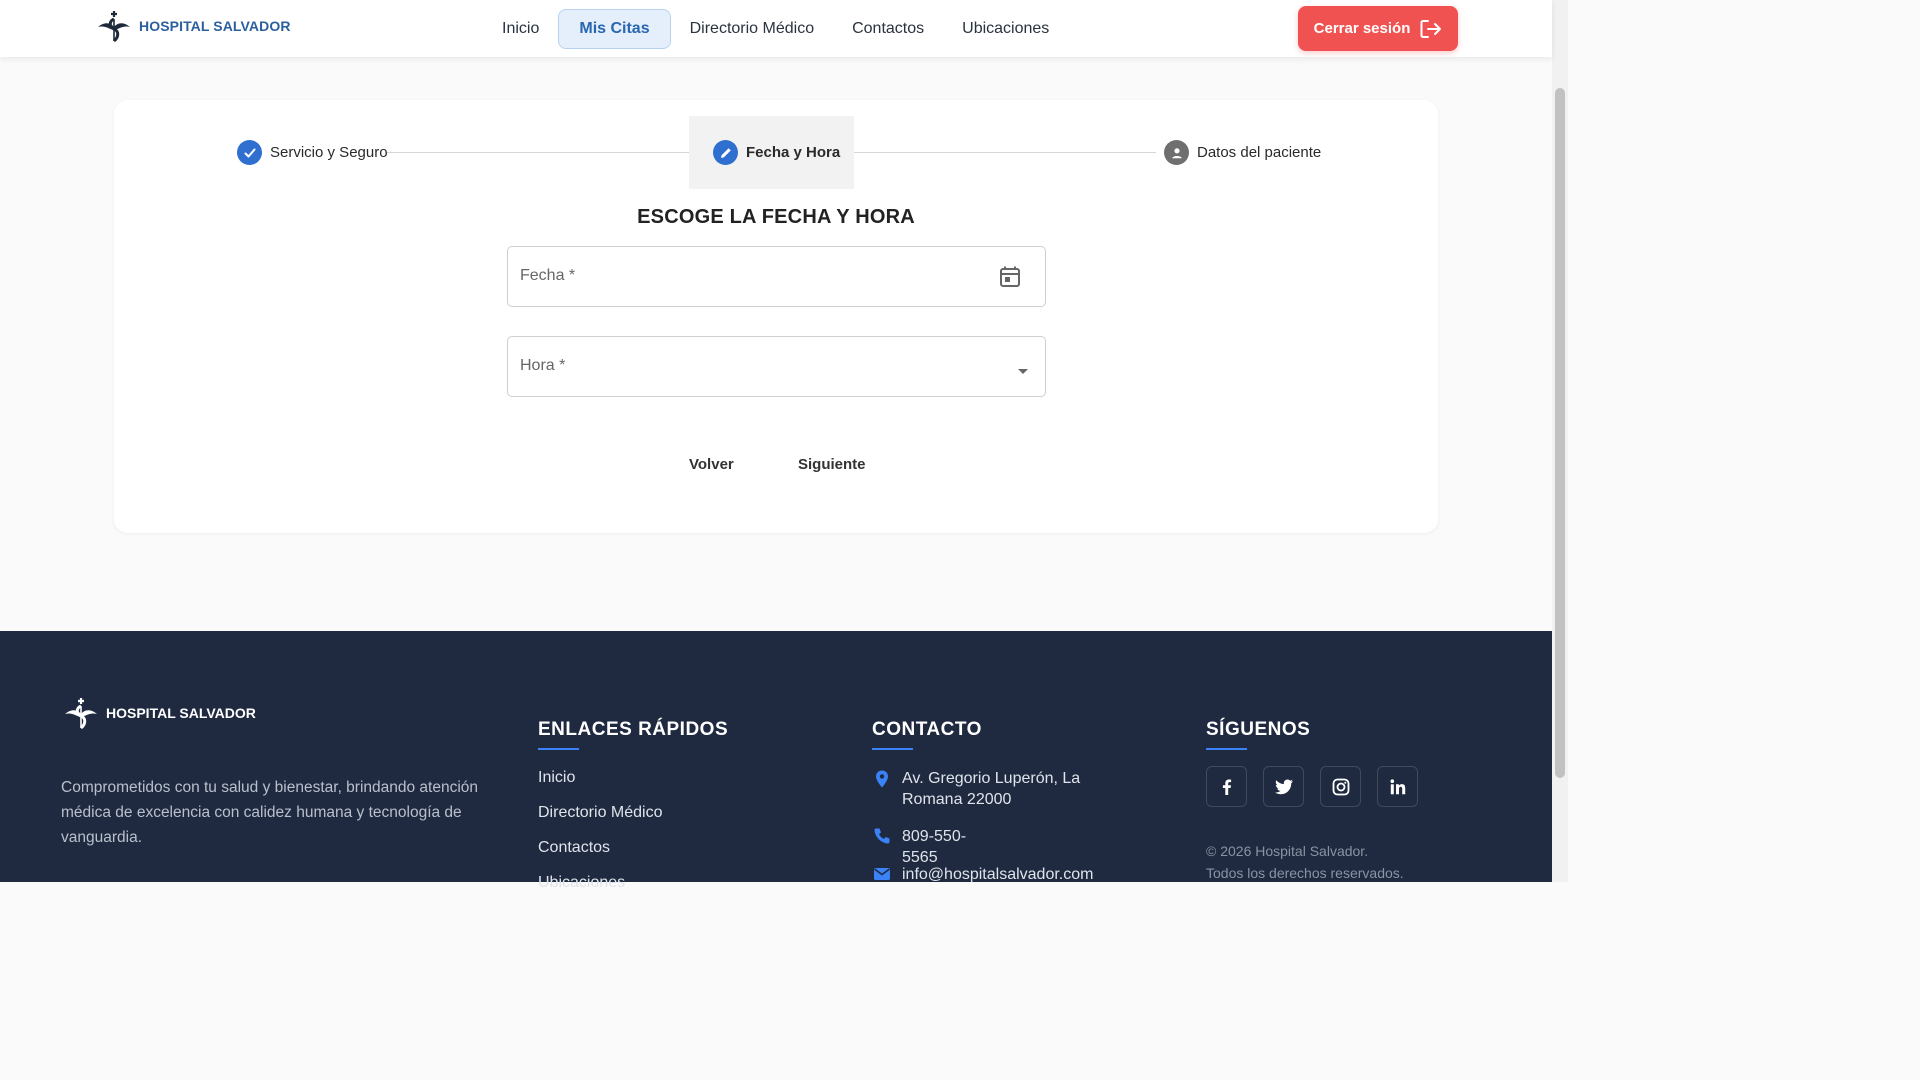  Describe the element at coordinates (882, 836) in the screenshot. I see `phone-icon` at that location.